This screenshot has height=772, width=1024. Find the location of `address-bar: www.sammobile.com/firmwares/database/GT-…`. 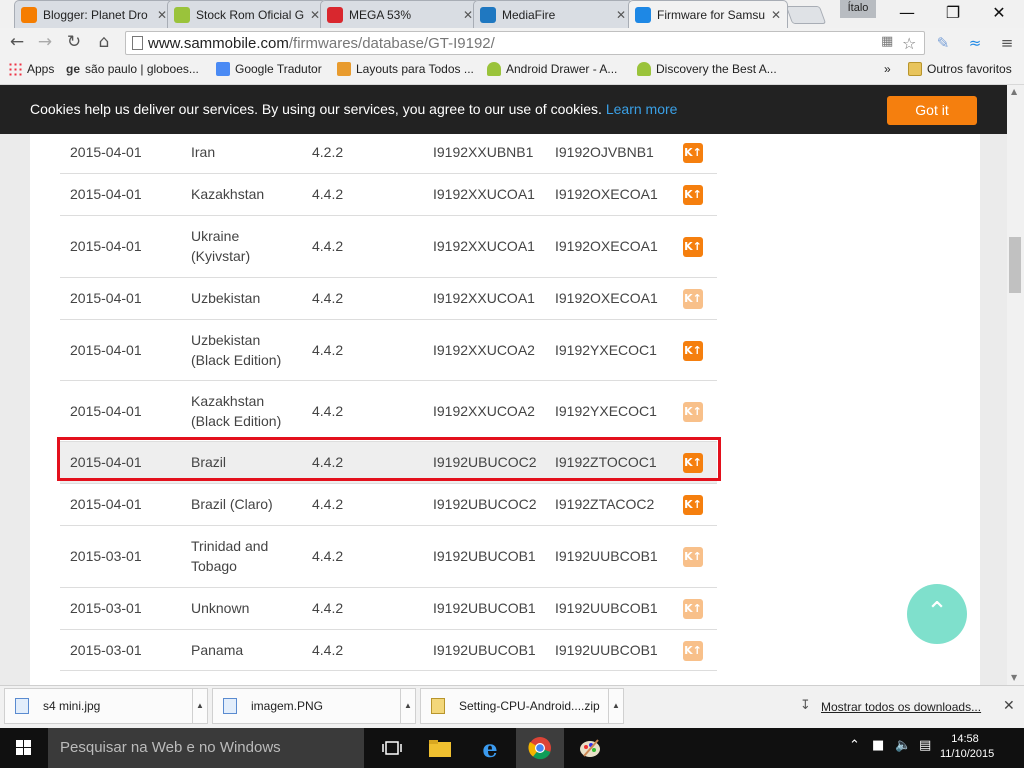

address-bar: www.sammobile.com/firmwares/database/GT-… is located at coordinates (525, 43).